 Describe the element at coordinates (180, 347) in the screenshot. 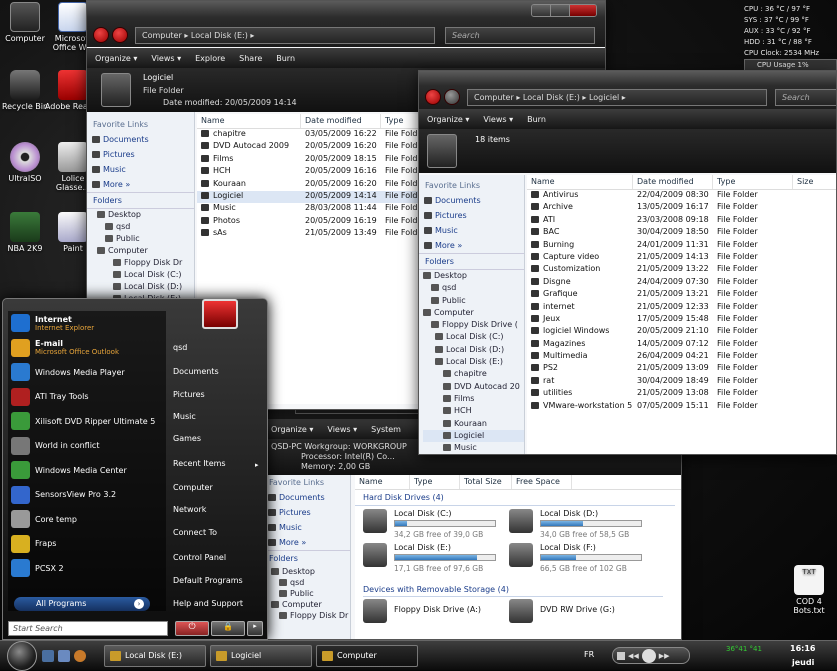

I see `start-menu-place: qsd` at that location.